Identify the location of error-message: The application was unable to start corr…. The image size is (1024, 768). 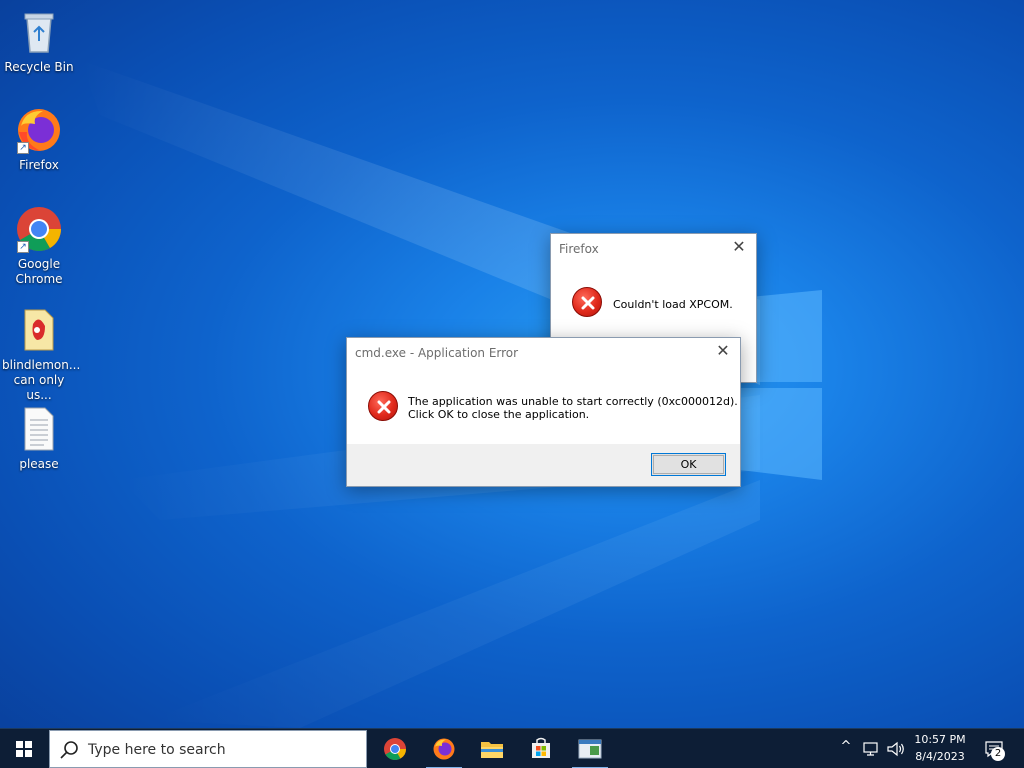
(573, 408).